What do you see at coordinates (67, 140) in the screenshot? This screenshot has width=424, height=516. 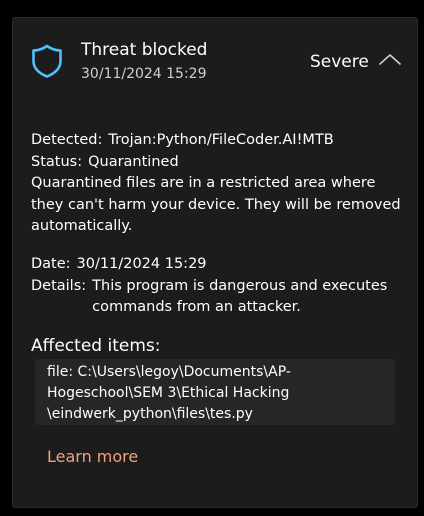 I see `detected-label: Detected:` at bounding box center [67, 140].